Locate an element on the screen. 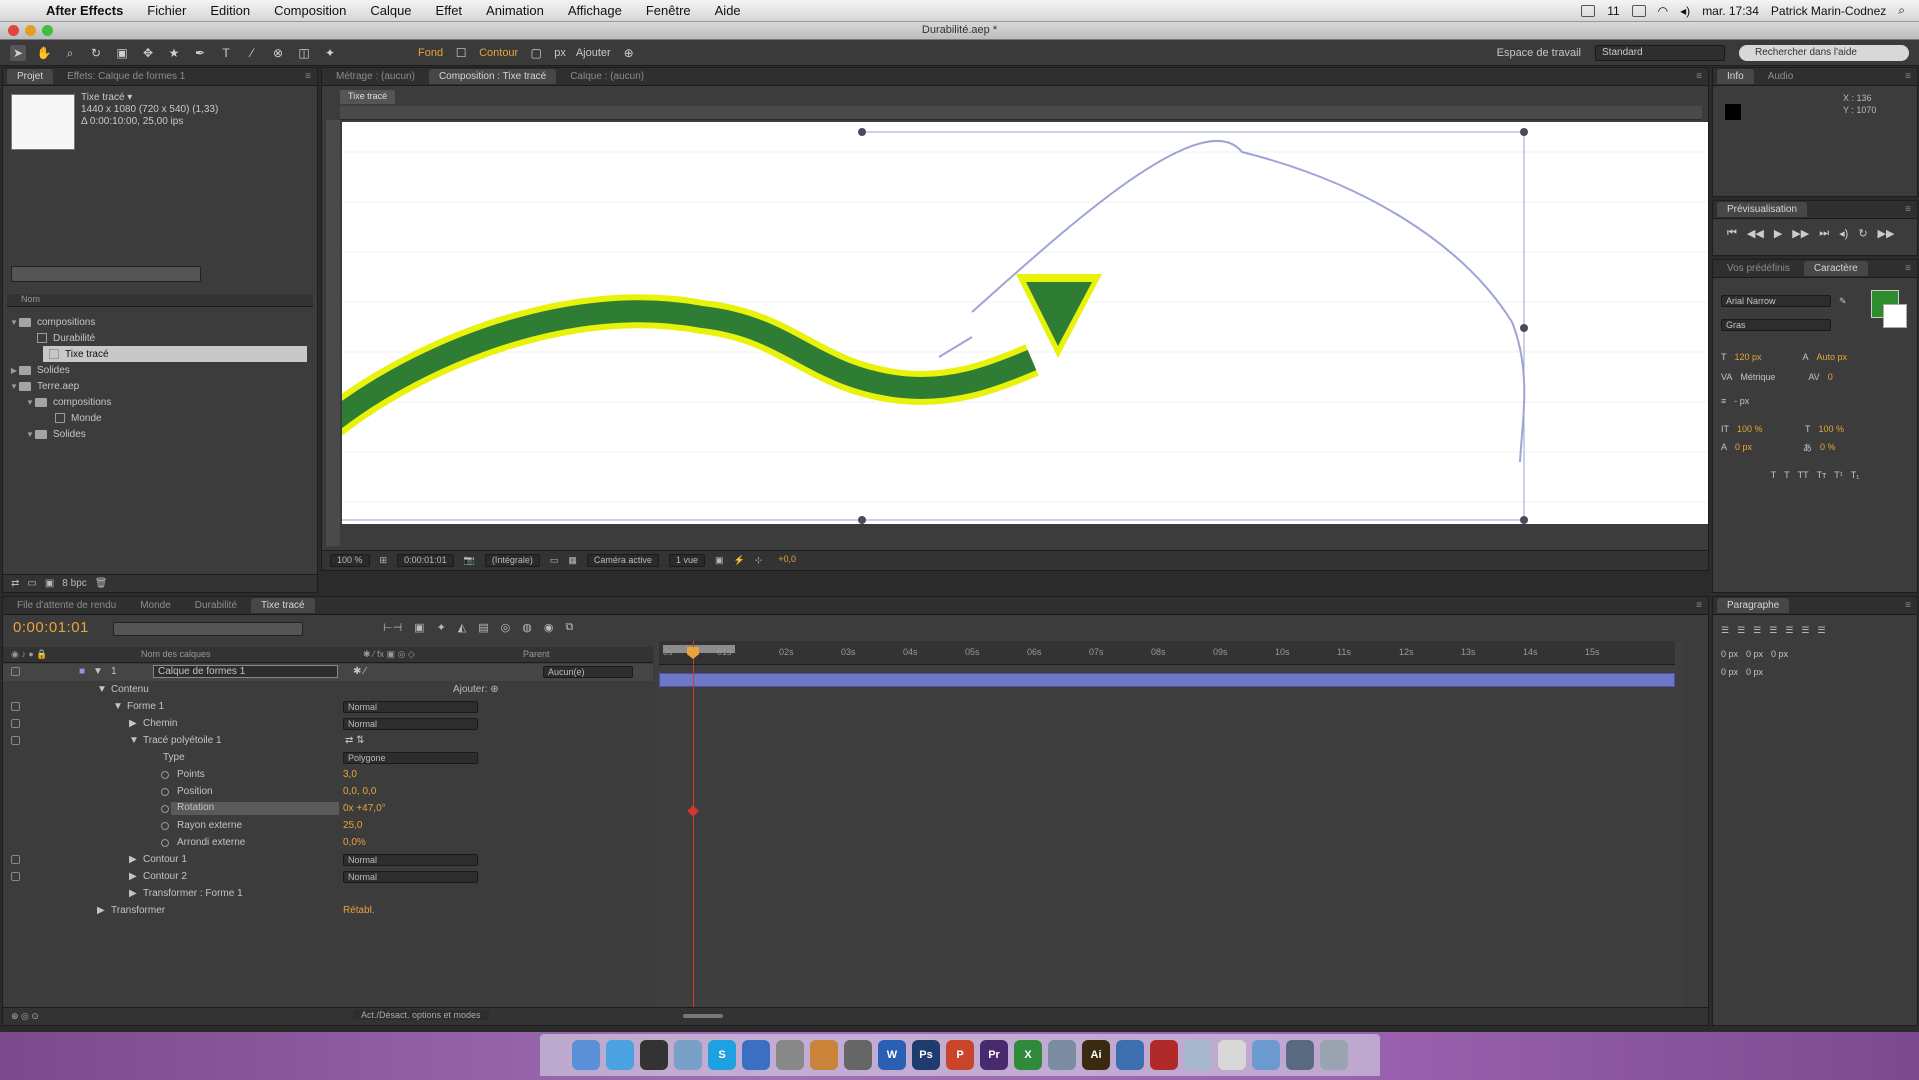 This screenshot has width=1919, height=1080. menu-affichage: Affichage is located at coordinates (595, 10).